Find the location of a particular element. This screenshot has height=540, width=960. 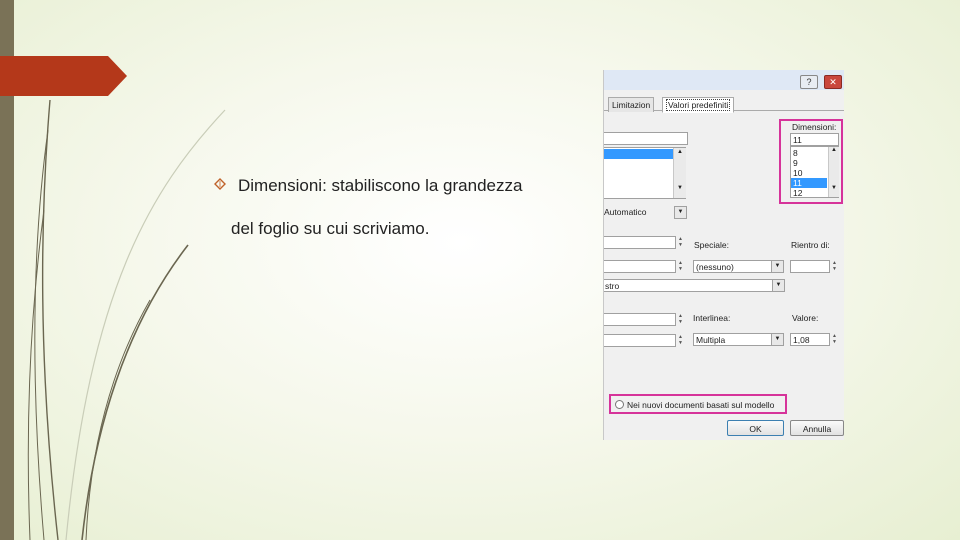

allineamento-value: stro is located at coordinates (612, 286).